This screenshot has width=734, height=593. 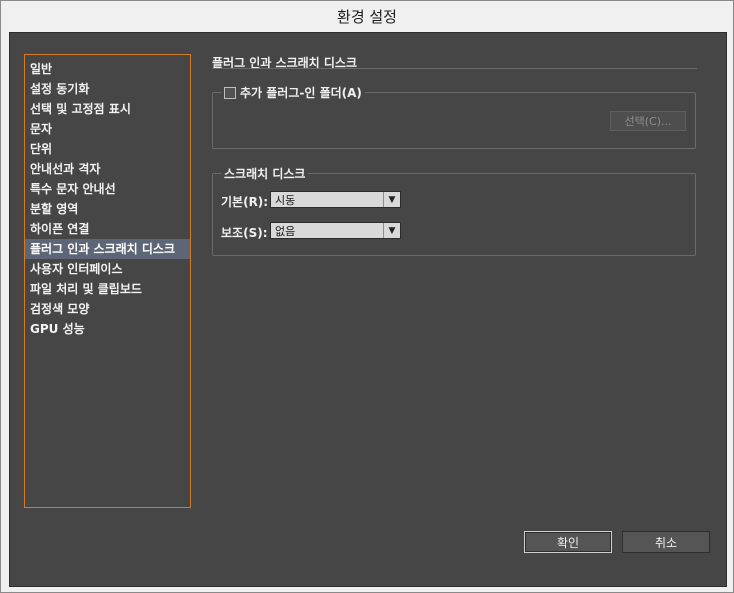 I want to click on category-smart-guides: 특수 문자 안내선, so click(x=107, y=189).